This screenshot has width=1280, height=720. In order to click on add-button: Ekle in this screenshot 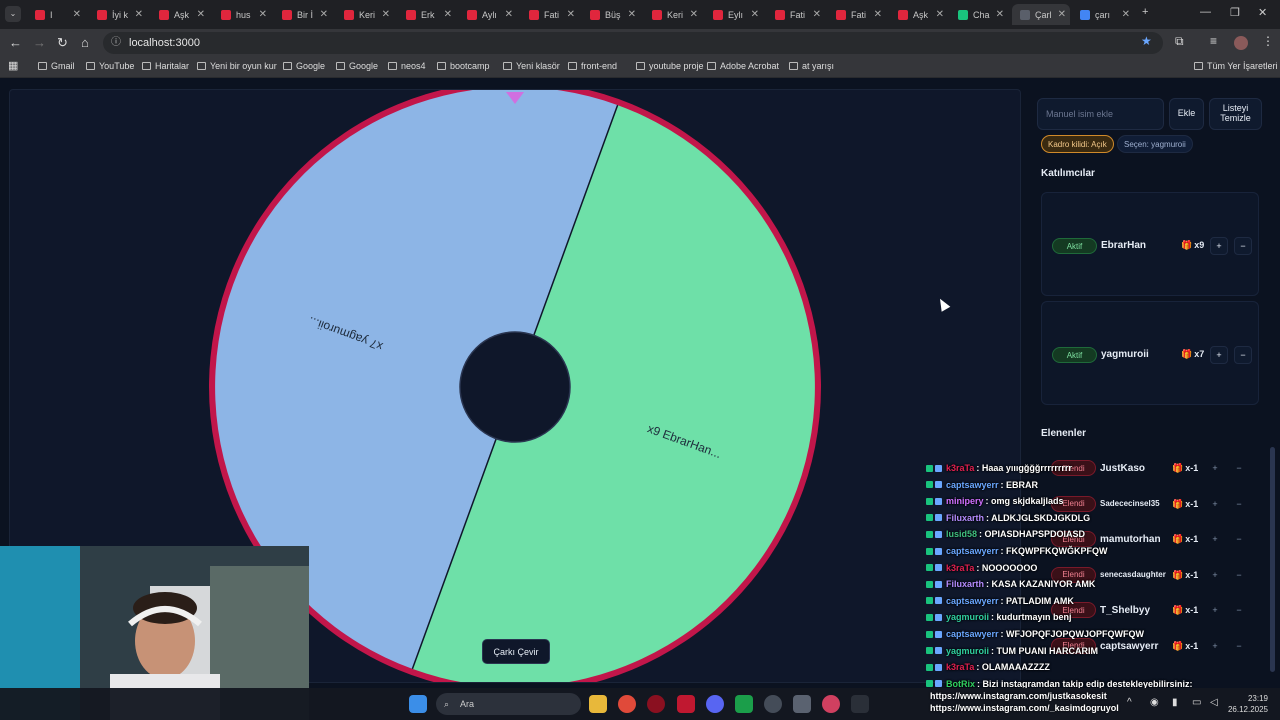, I will do `click(1186, 114)`.